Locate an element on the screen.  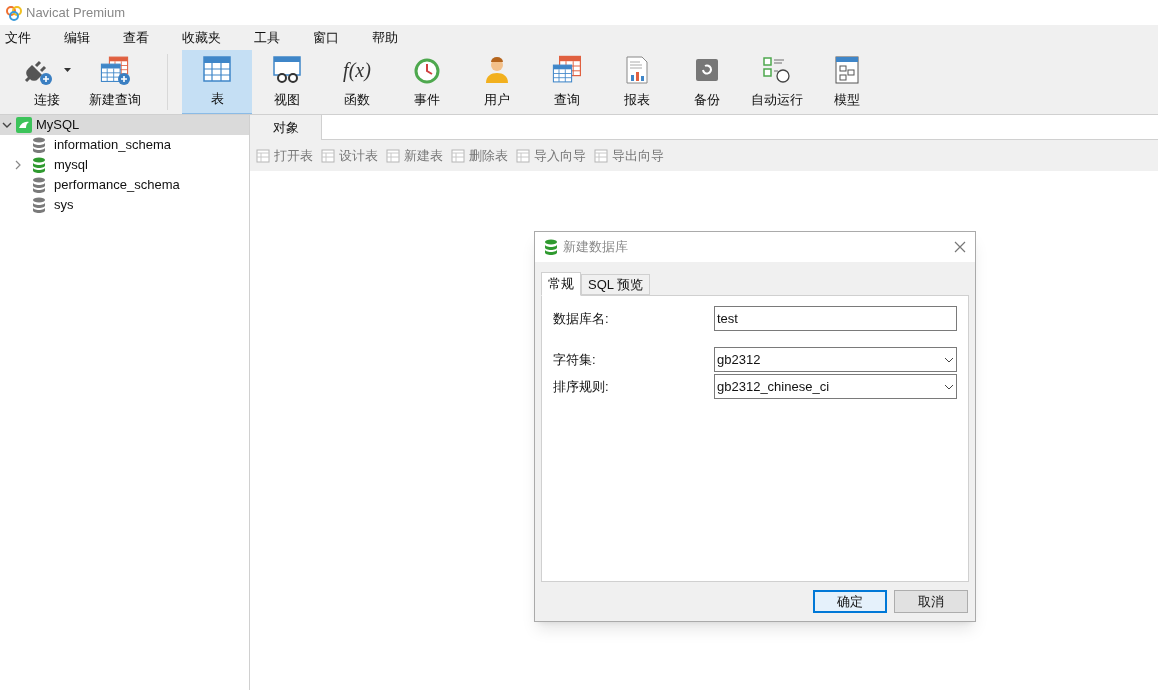
object-type-button: f(x) 函数 is located at coordinates (357, 82).